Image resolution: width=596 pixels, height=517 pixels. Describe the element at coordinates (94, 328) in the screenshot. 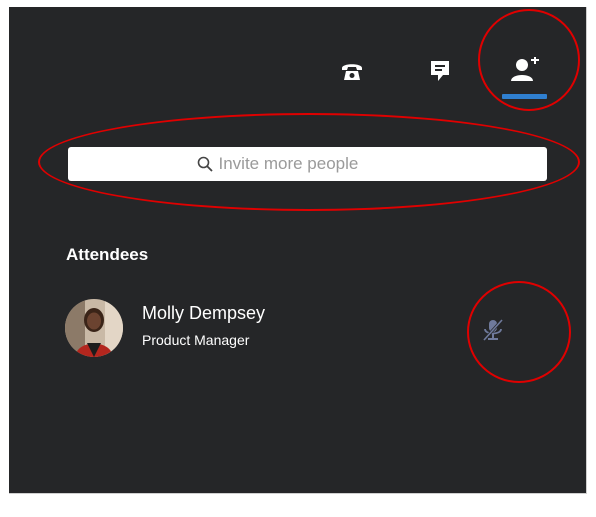

I see `avatar` at that location.